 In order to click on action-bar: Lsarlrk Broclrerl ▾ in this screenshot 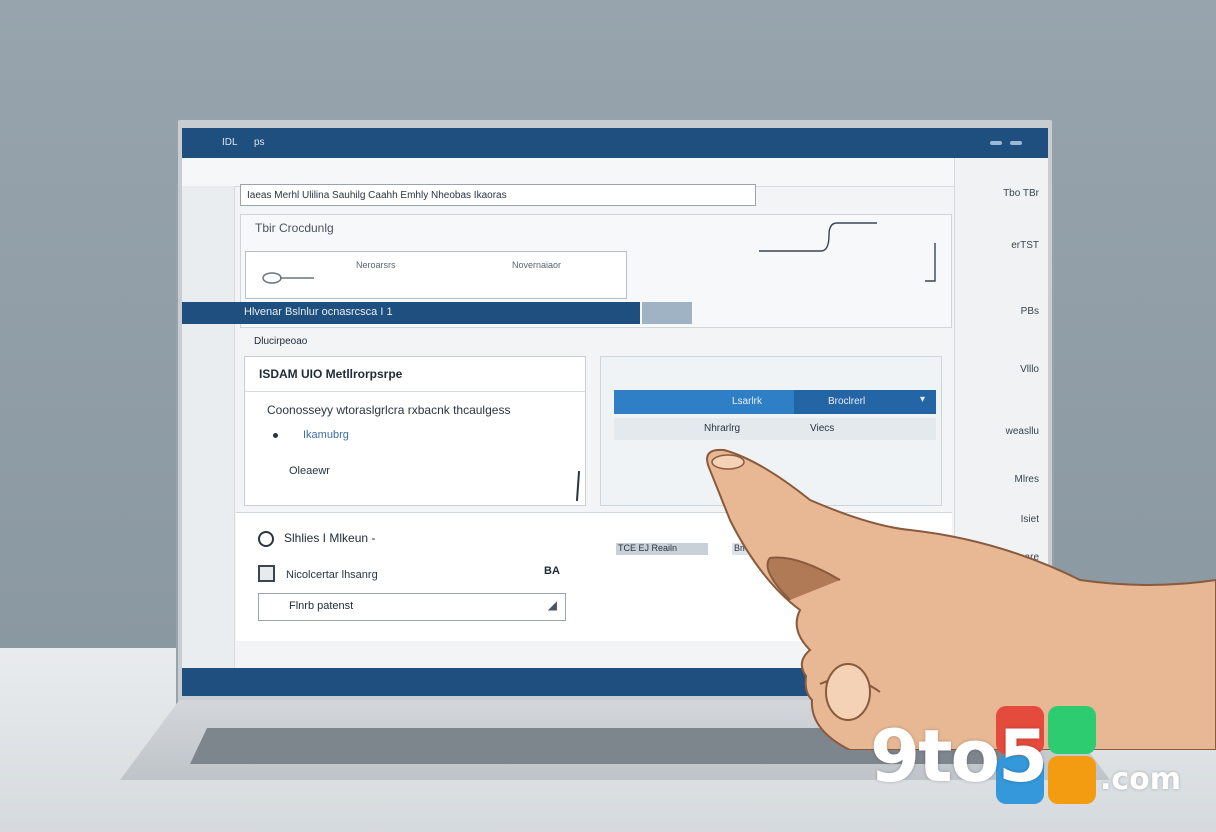, I will do `click(775, 402)`.